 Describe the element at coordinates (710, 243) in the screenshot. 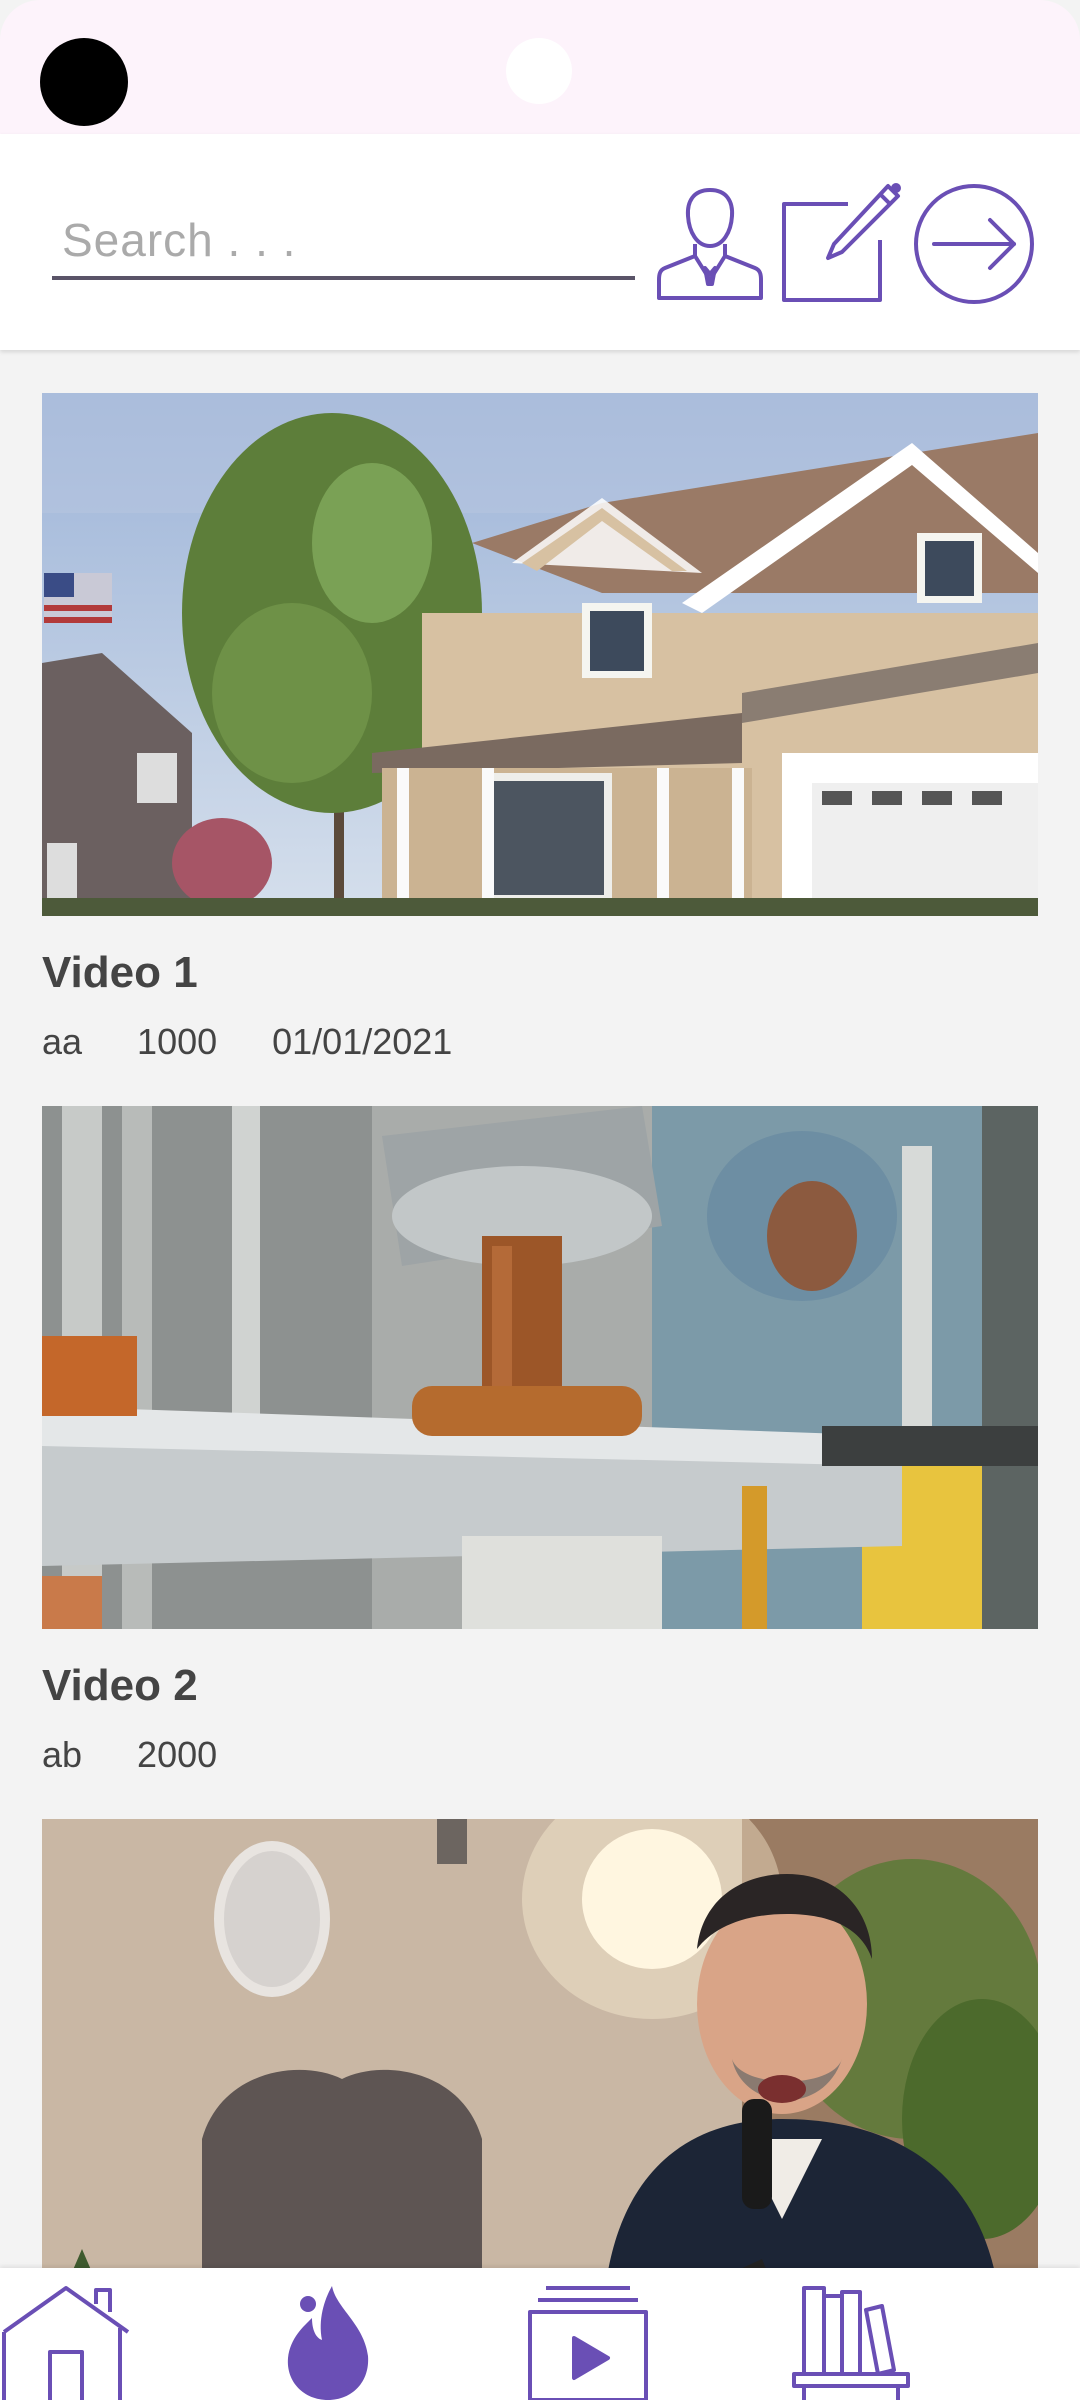

I see `user-icon` at that location.